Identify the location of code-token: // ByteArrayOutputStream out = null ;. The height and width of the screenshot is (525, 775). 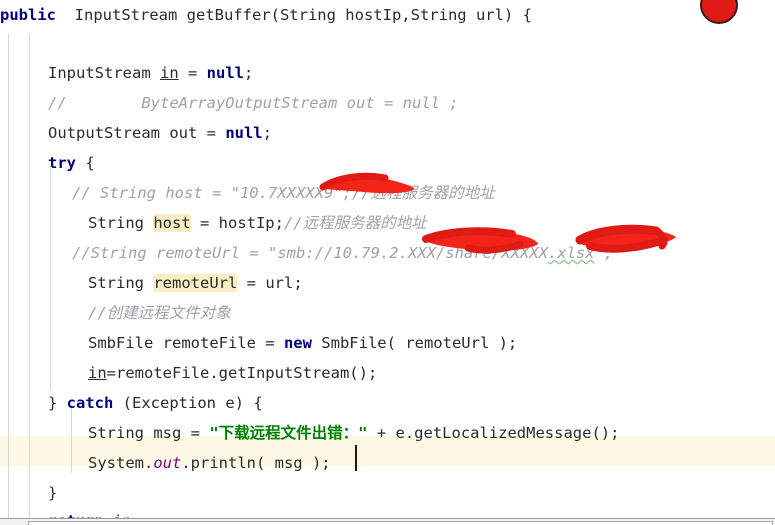
(253, 103).